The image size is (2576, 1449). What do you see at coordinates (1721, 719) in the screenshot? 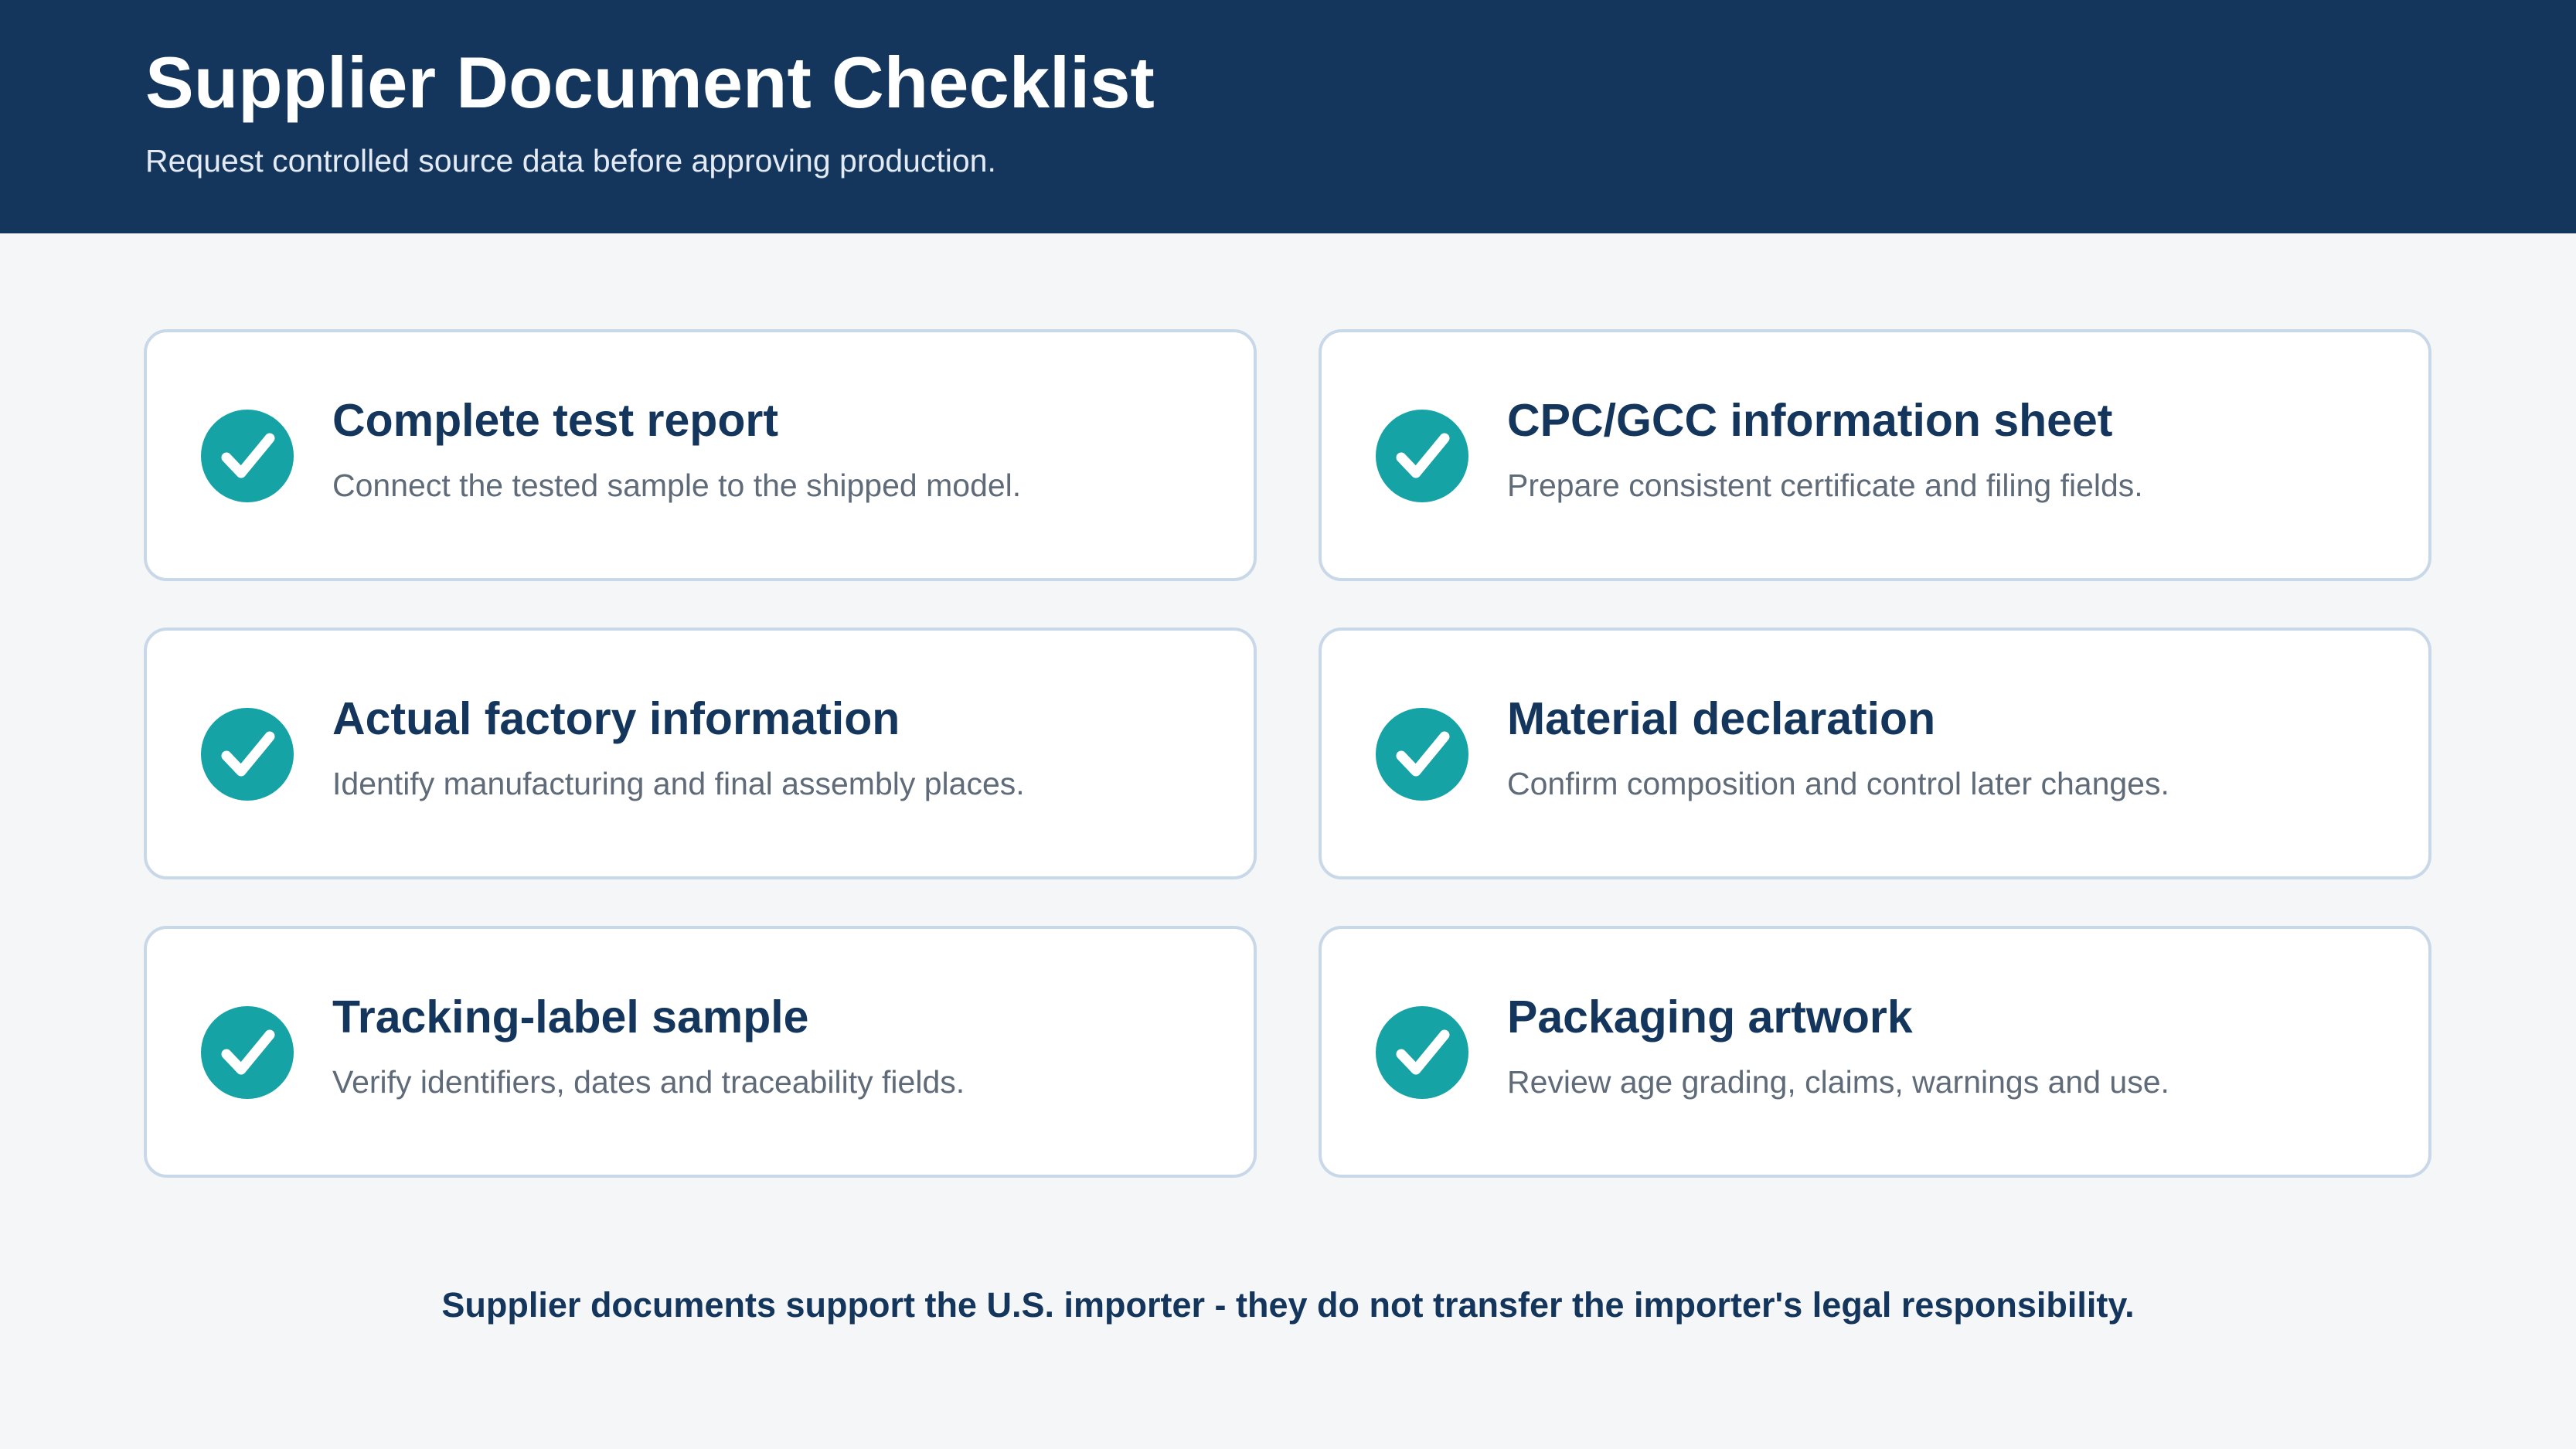
I see `checklist-card-title: Material declaration` at bounding box center [1721, 719].